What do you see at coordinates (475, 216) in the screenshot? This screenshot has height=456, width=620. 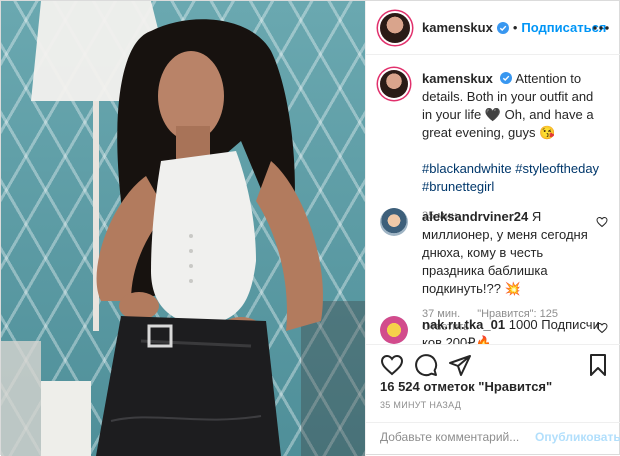 I see `comment-username: aleksandrviner24` at bounding box center [475, 216].